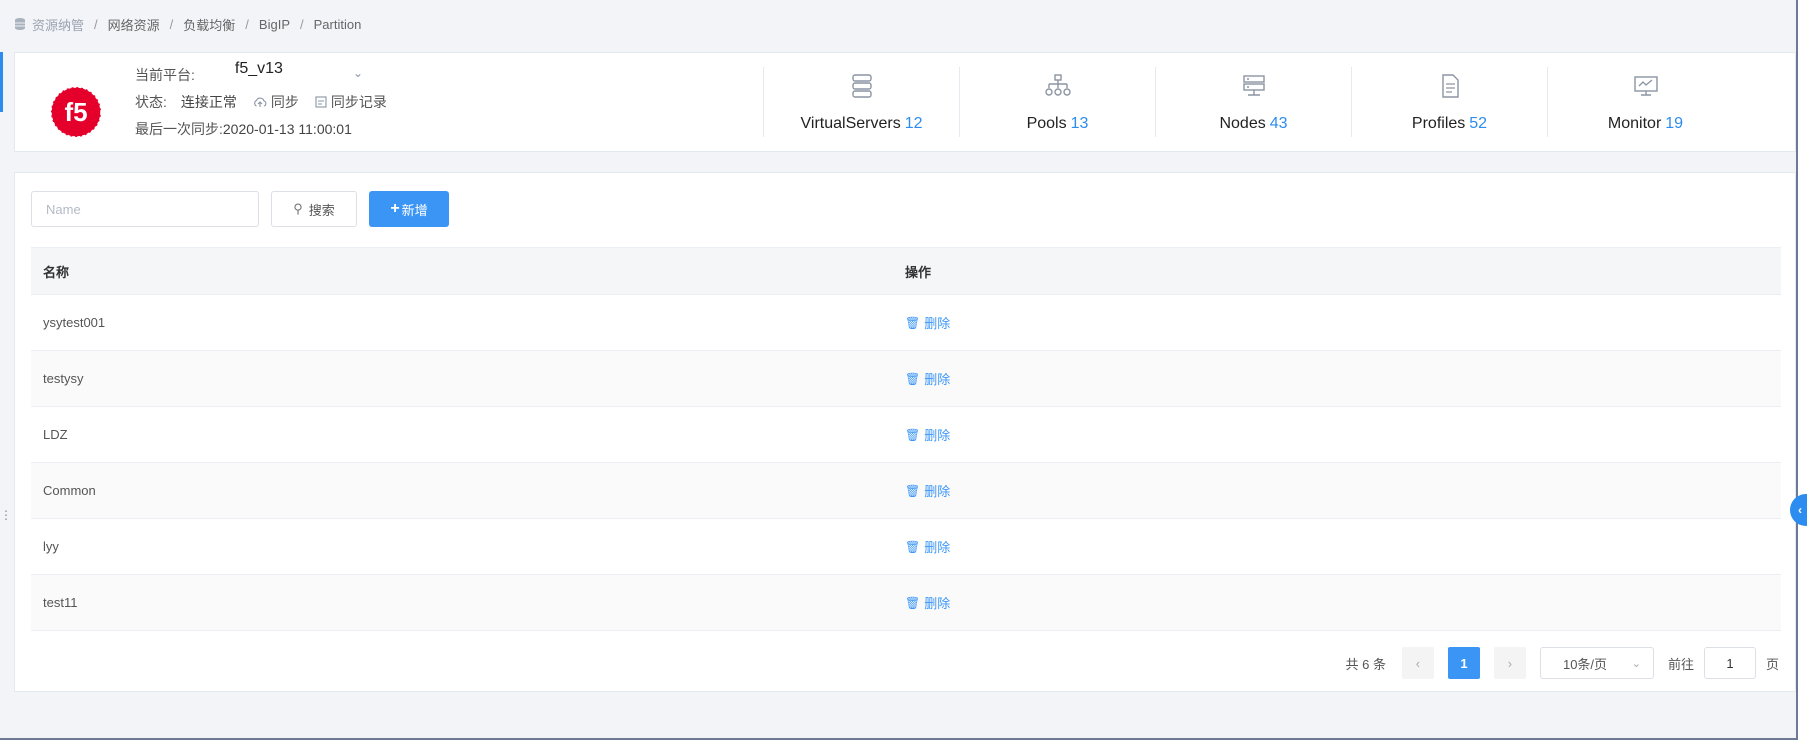  I want to click on add-button: + 新增, so click(409, 209).